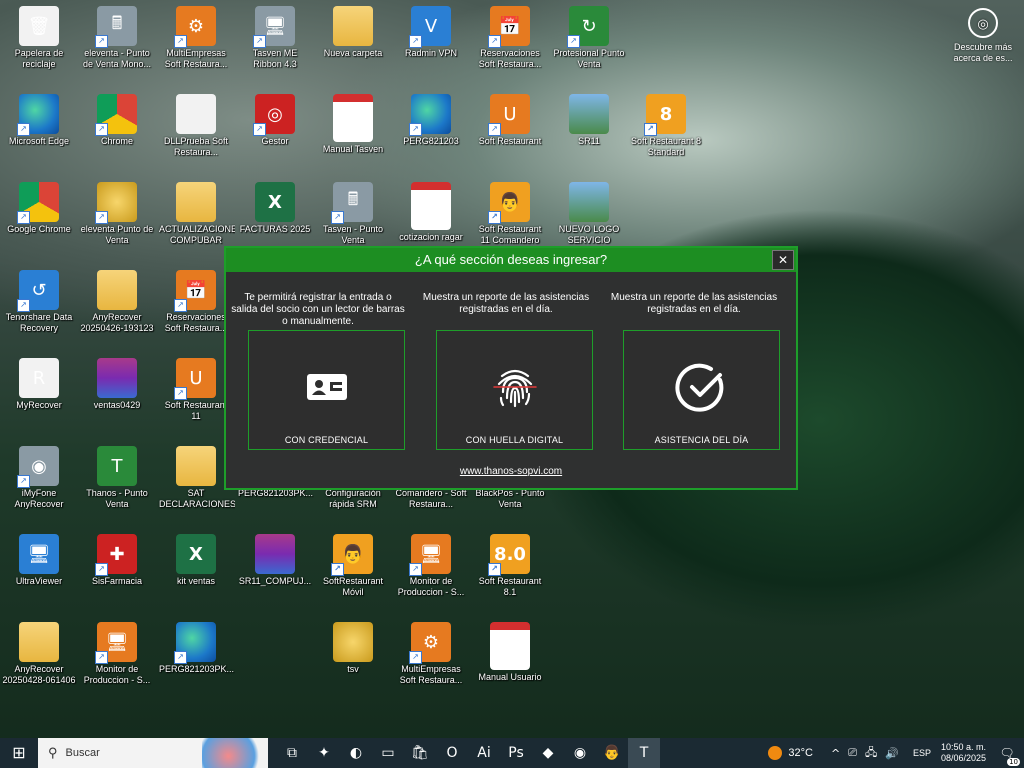 Image resolution: width=1024 pixels, height=768 pixels. Describe the element at coordinates (356, 753) in the screenshot. I see `edge-taskbar-icon: ◐` at that location.